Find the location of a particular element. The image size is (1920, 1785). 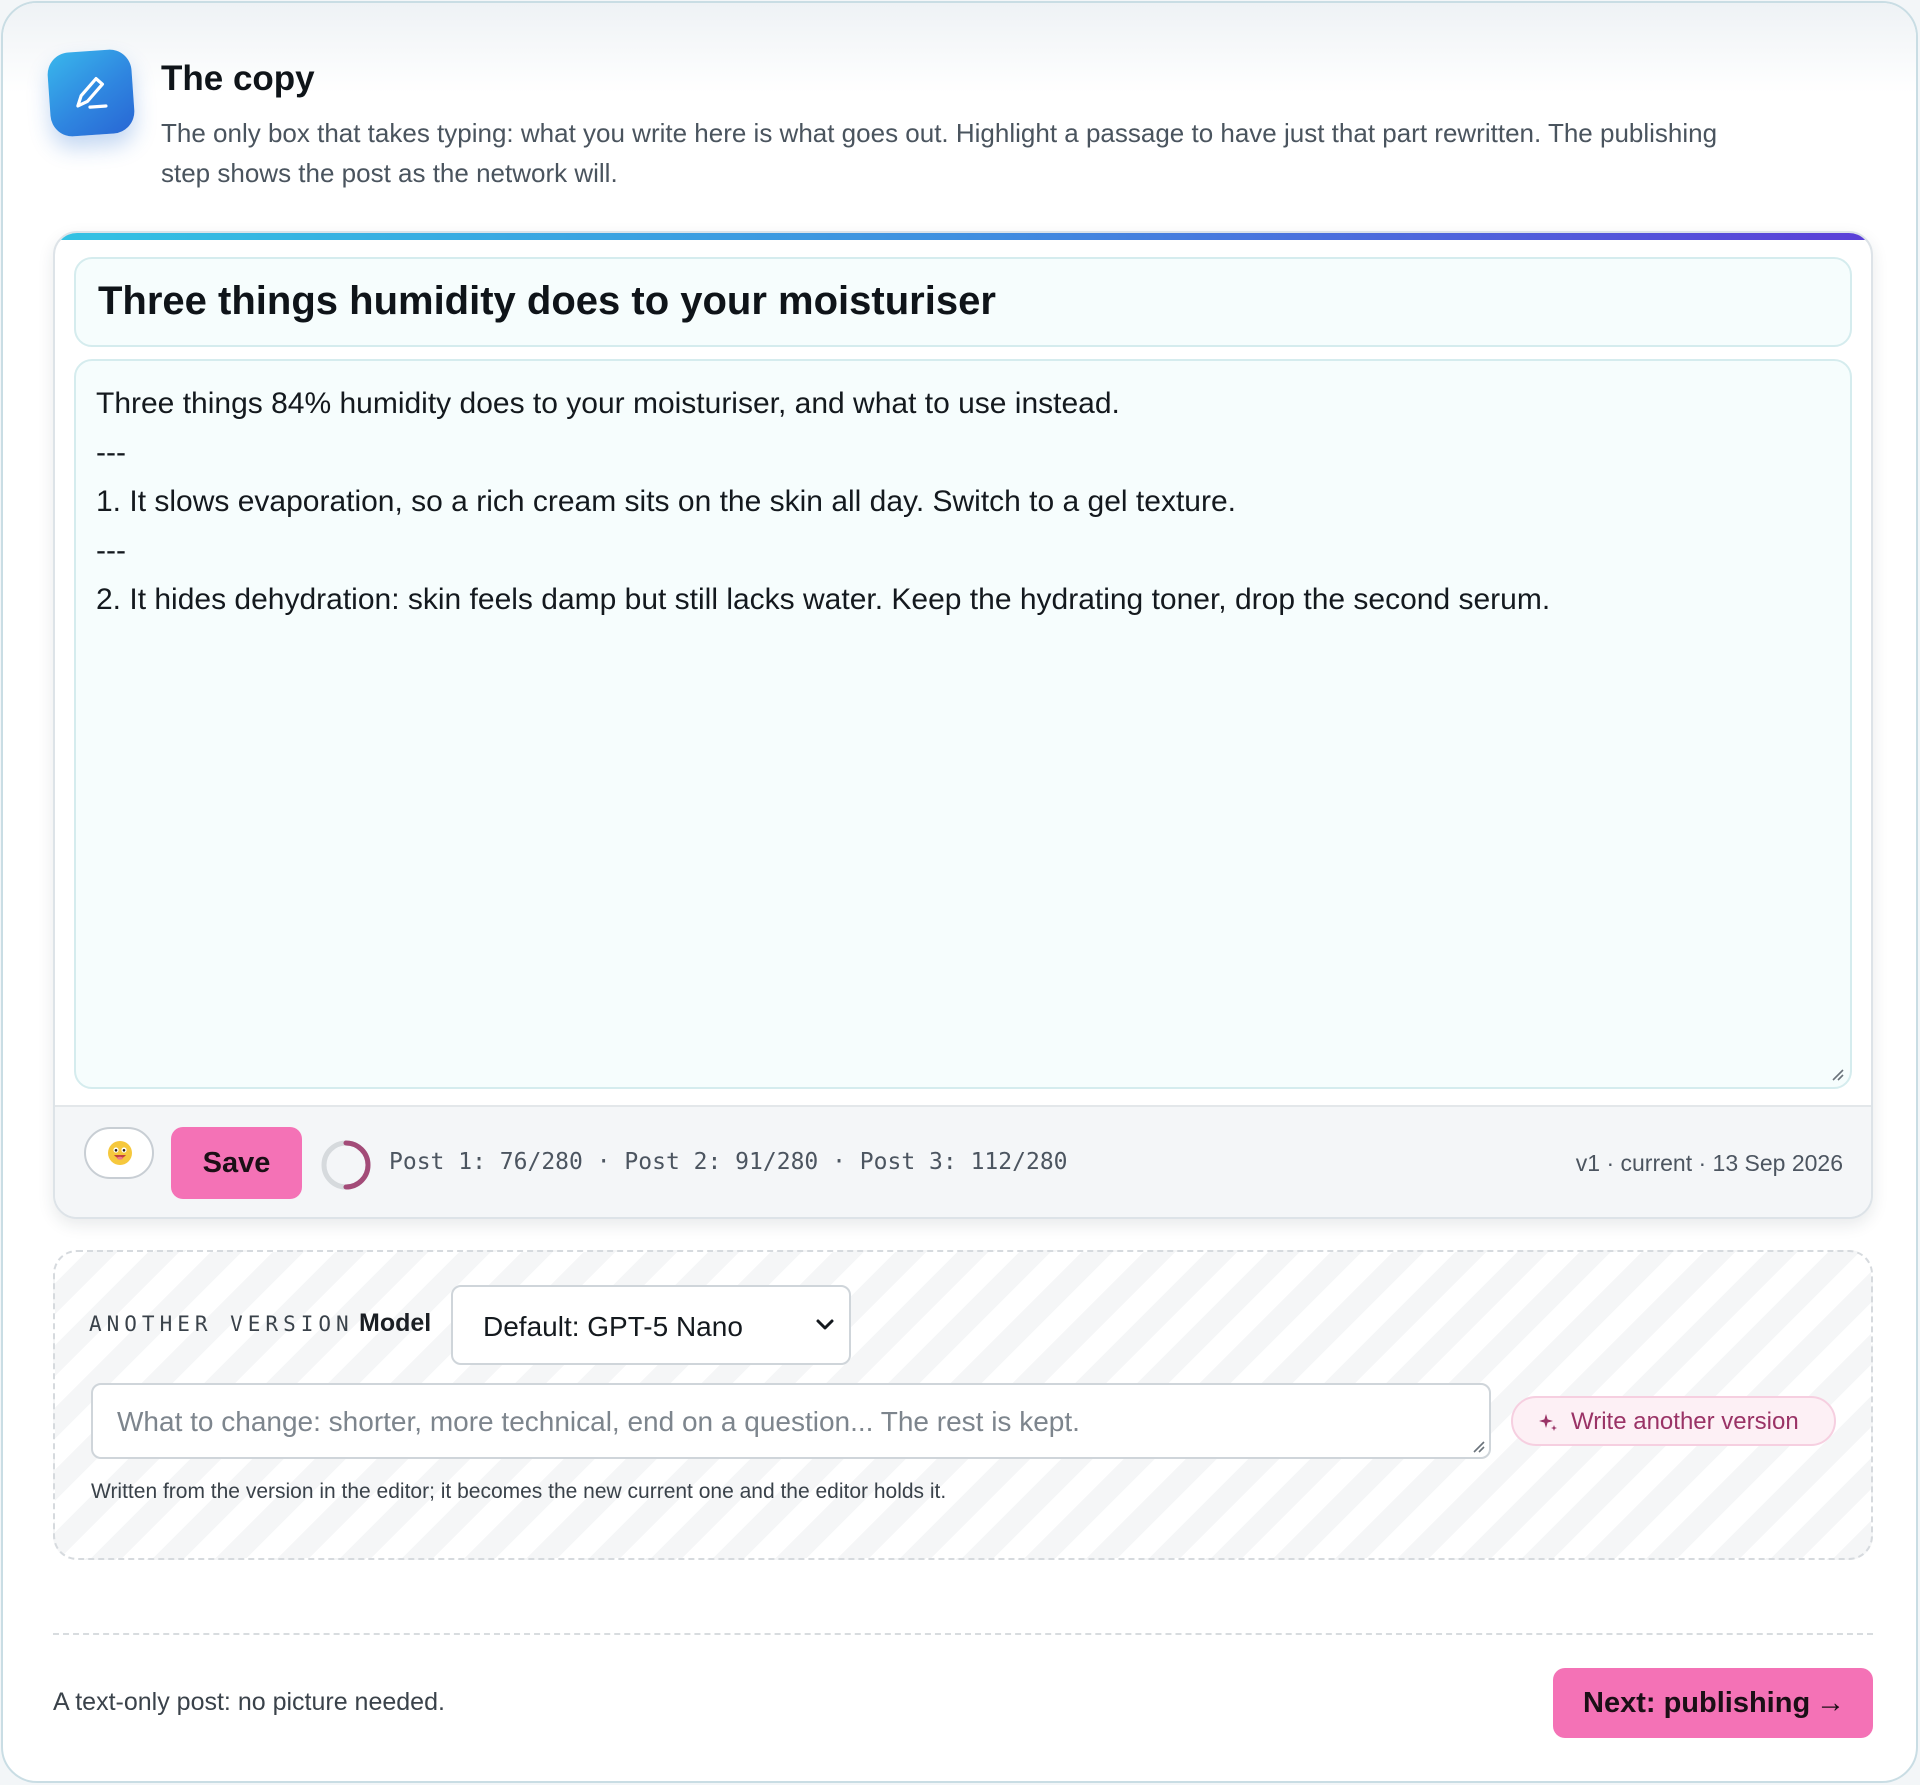

another-version-label: ANOTHER VERSION is located at coordinates (221, 1324).